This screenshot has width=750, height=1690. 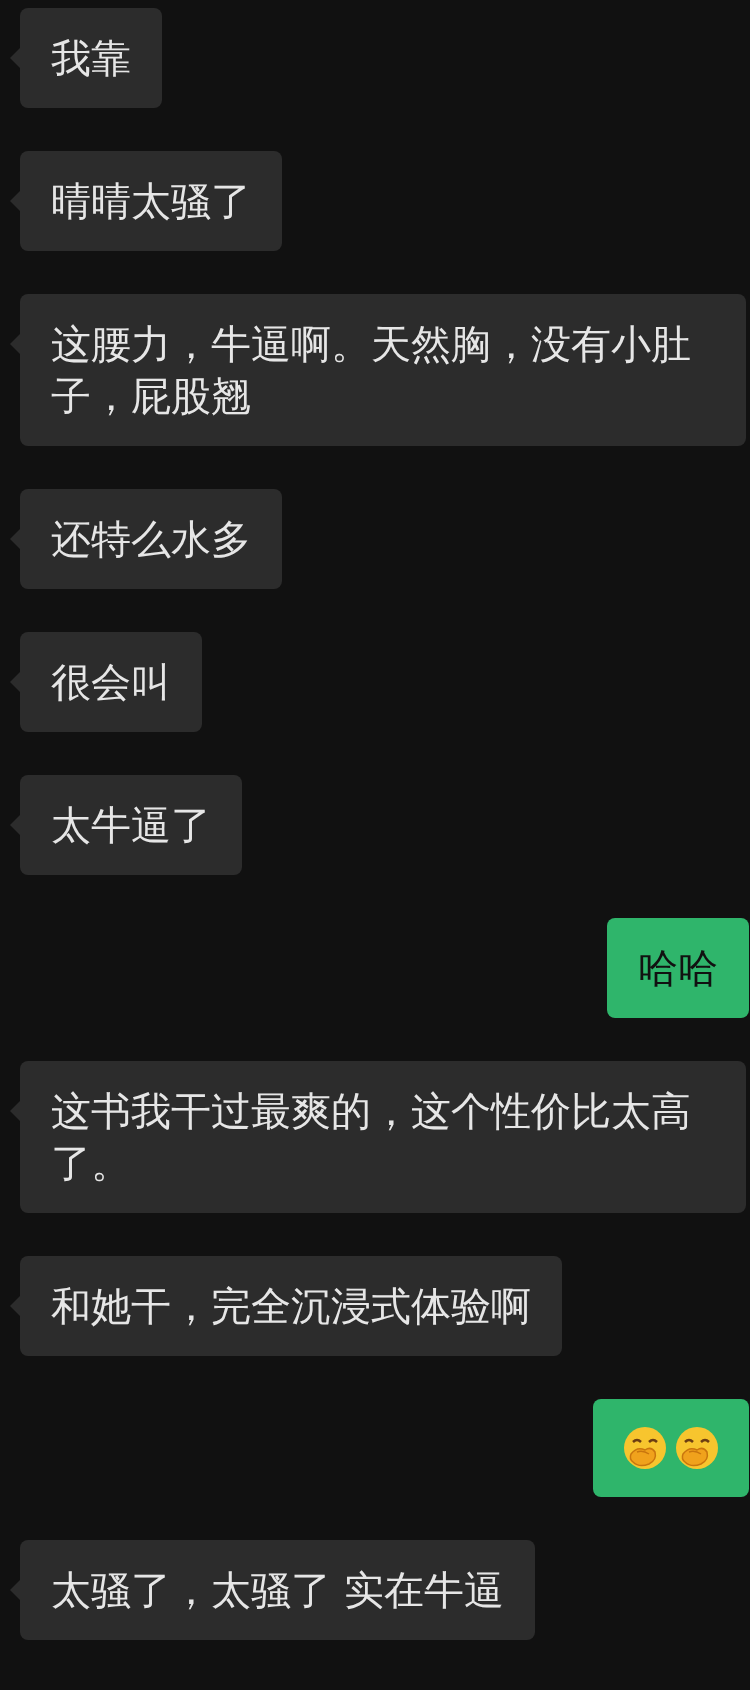 What do you see at coordinates (131, 825) in the screenshot?
I see `message-bubble: 太牛逼了` at bounding box center [131, 825].